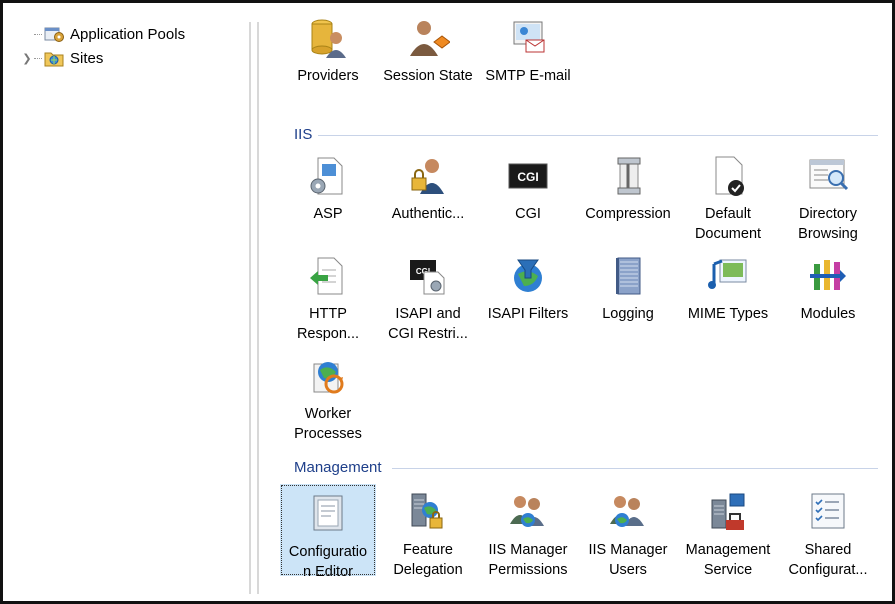  Describe the element at coordinates (728, 511) in the screenshot. I see `management-service-icon` at that location.